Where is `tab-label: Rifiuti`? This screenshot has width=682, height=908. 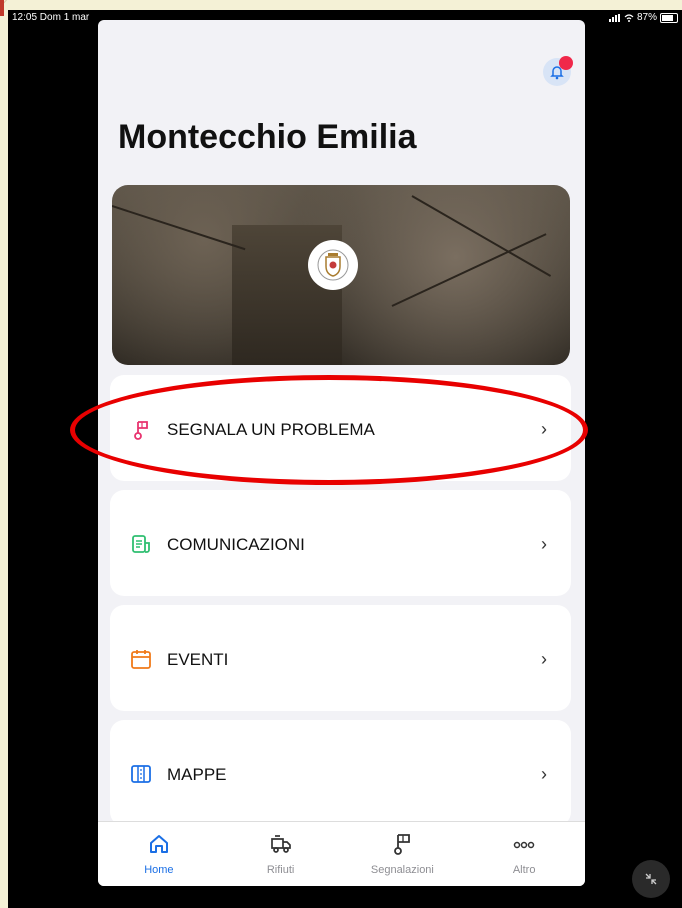 tab-label: Rifiuti is located at coordinates (280, 870).